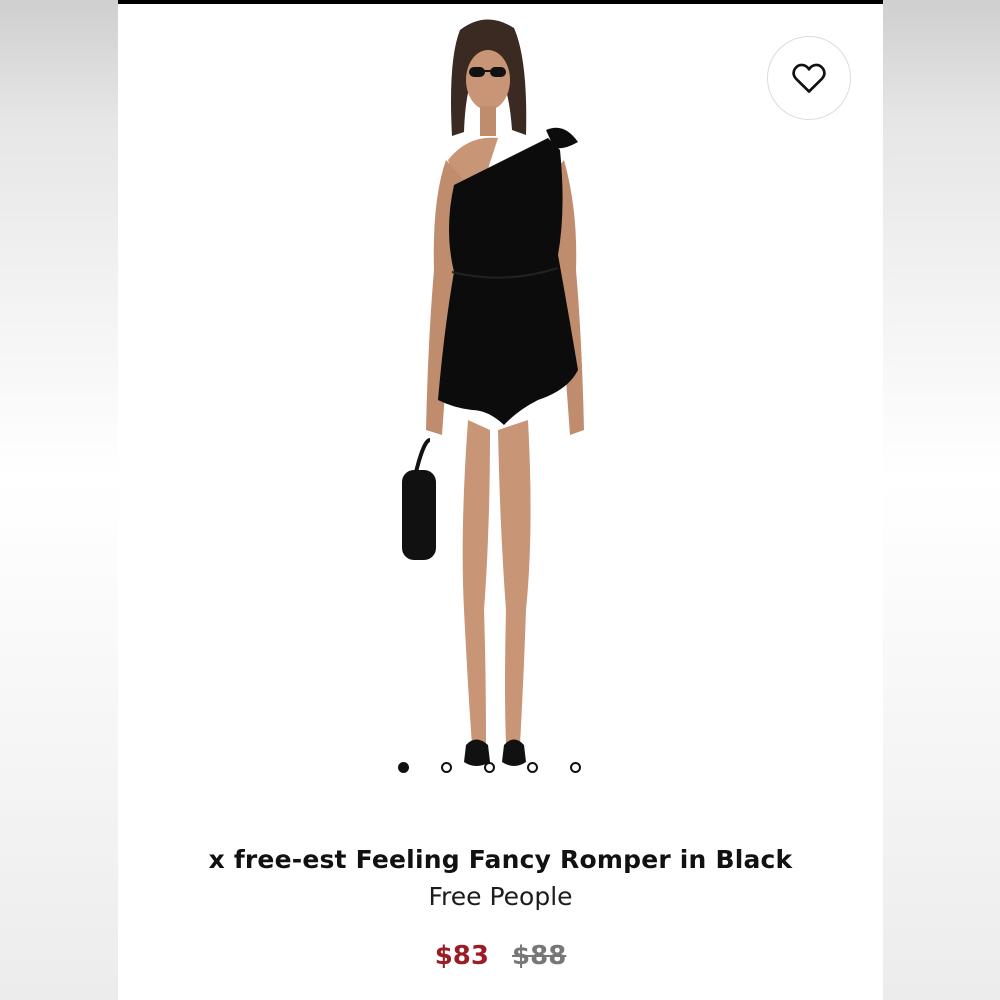  What do you see at coordinates (500, 956) in the screenshot?
I see `price-block: $83 $88` at bounding box center [500, 956].